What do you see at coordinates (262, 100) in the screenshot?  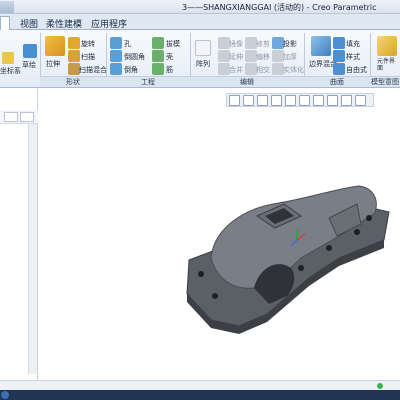 I see `zoom-out-icon` at bounding box center [262, 100].